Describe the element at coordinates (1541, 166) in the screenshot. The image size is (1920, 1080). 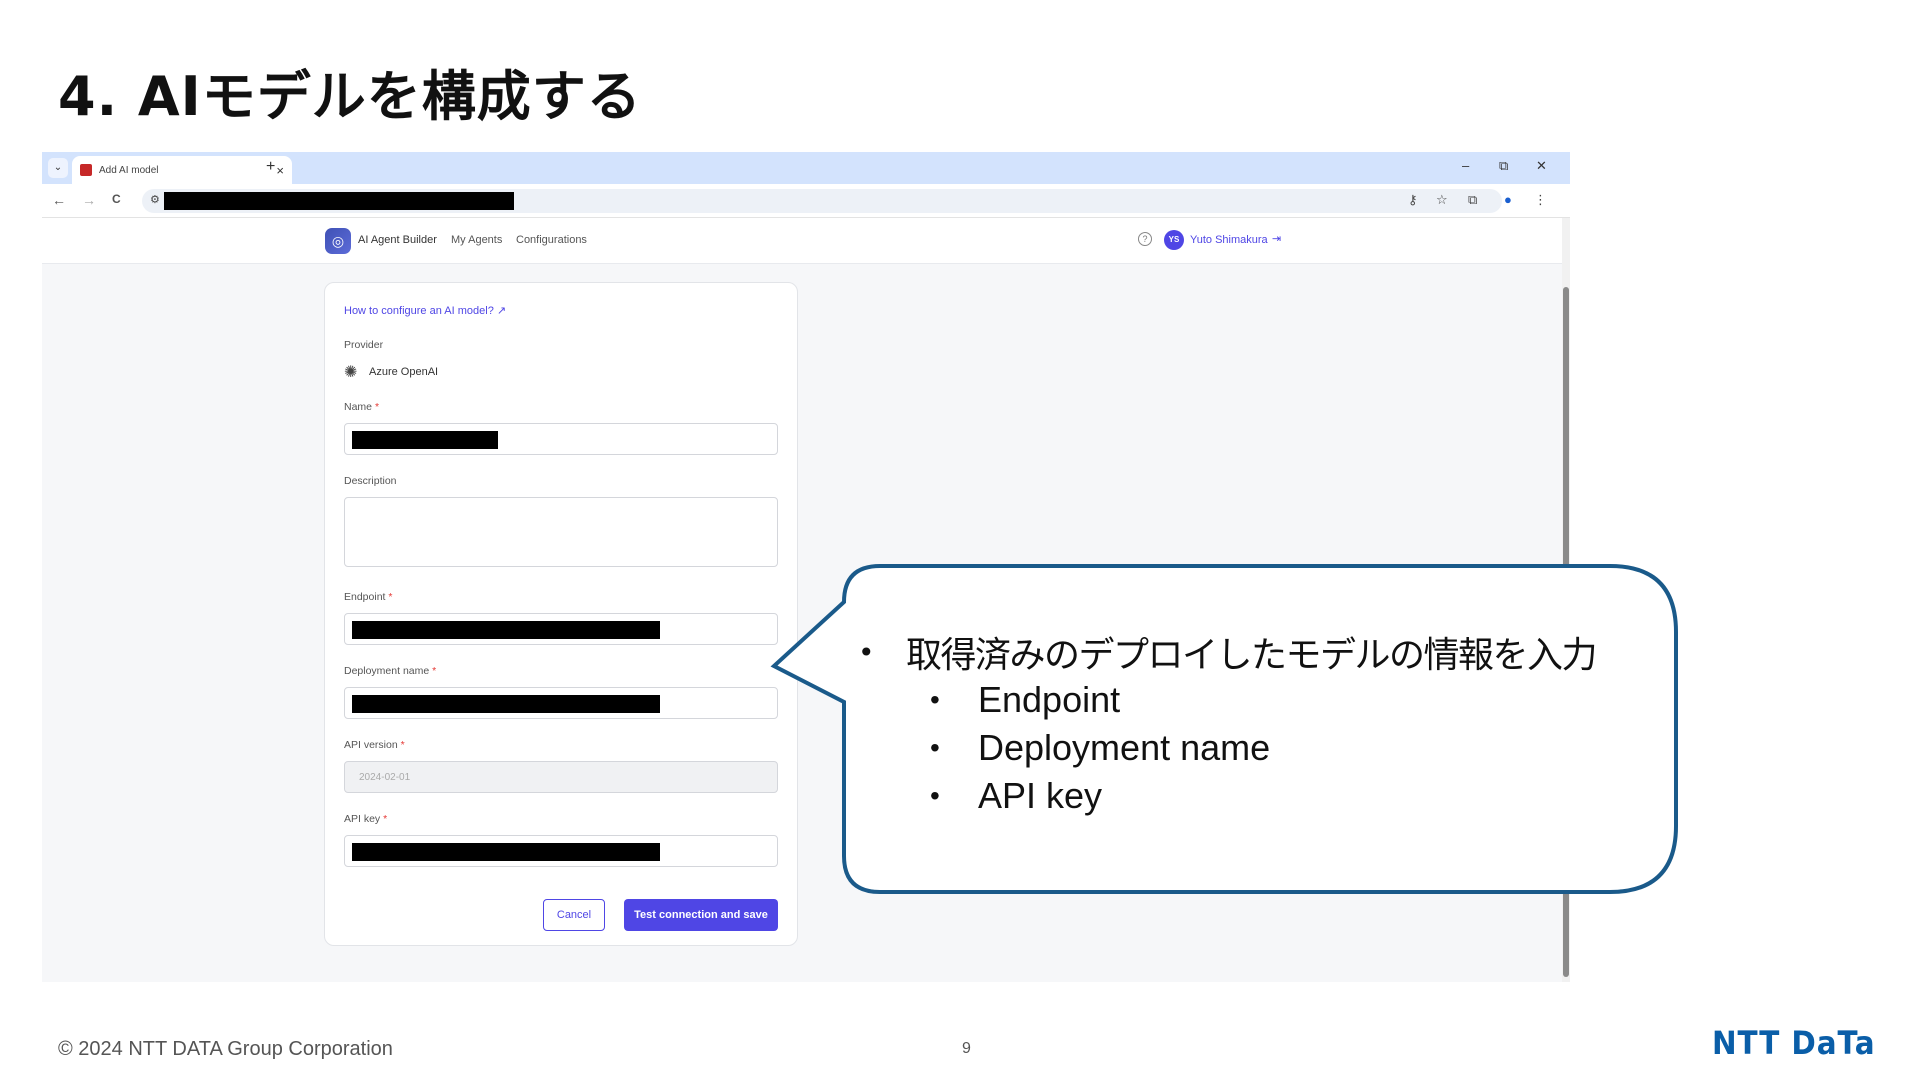
I see `window-close-icon: ✕` at that location.